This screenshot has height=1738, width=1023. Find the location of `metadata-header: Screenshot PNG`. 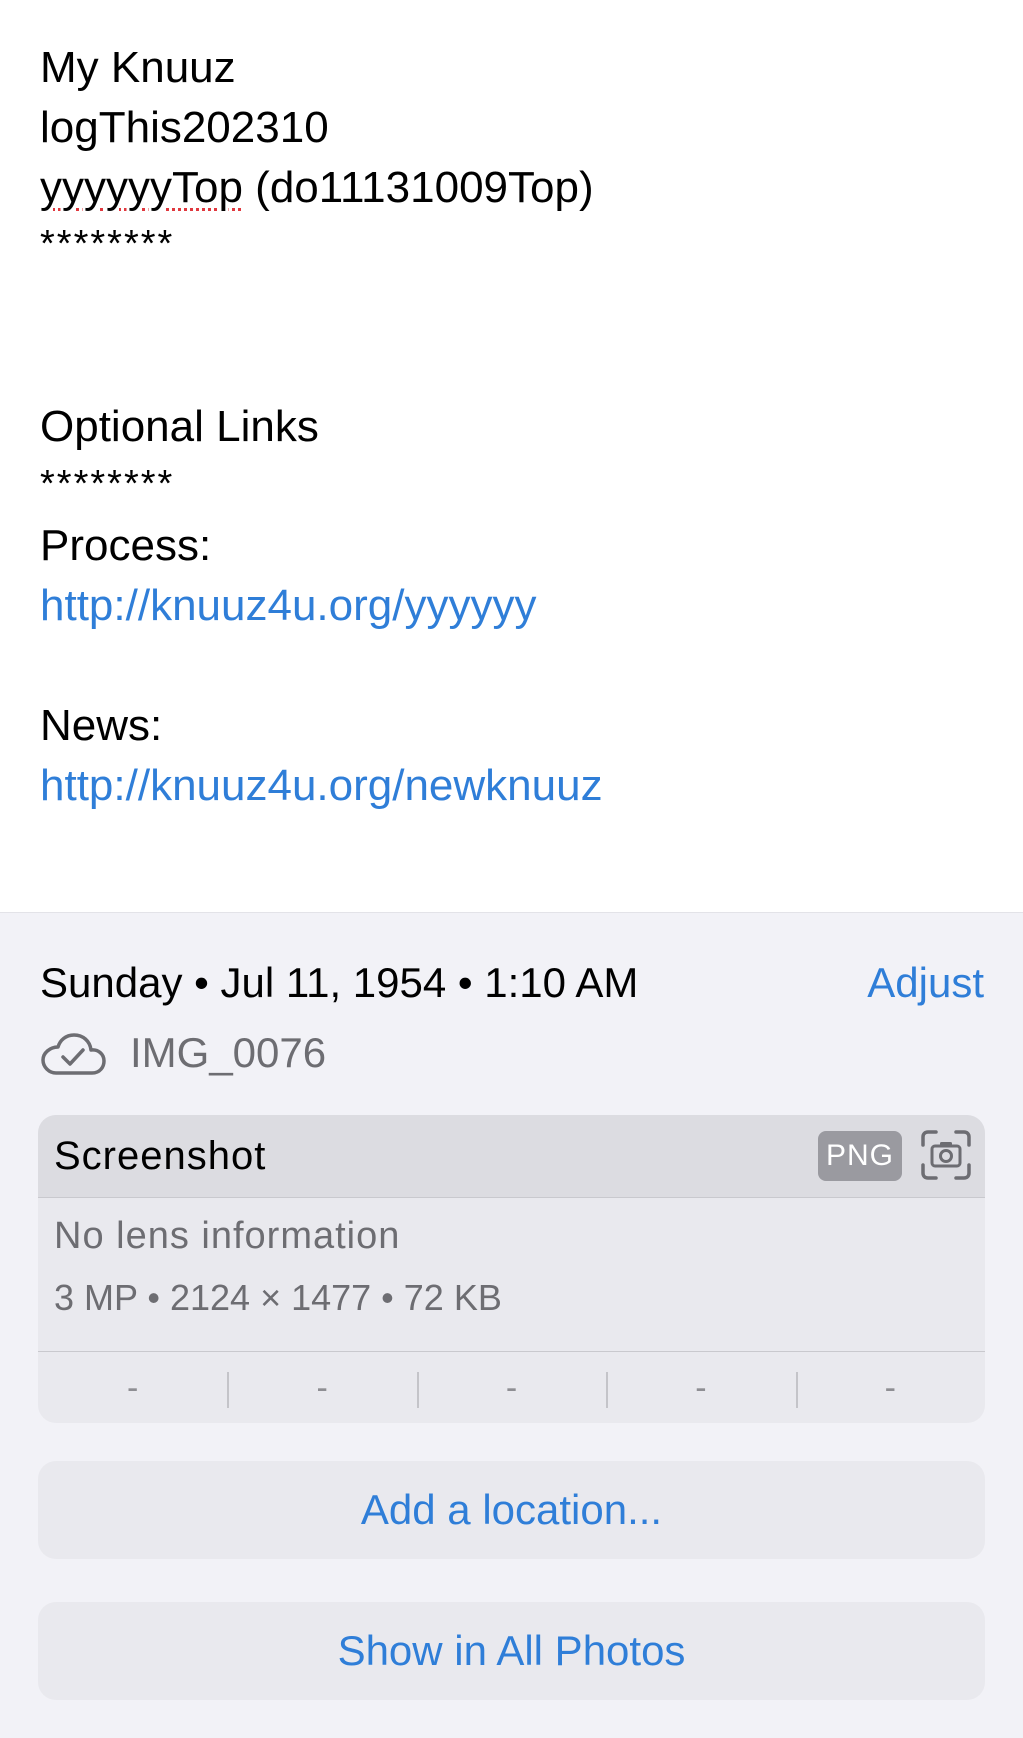

metadata-header: Screenshot PNG is located at coordinates (511, 1156).